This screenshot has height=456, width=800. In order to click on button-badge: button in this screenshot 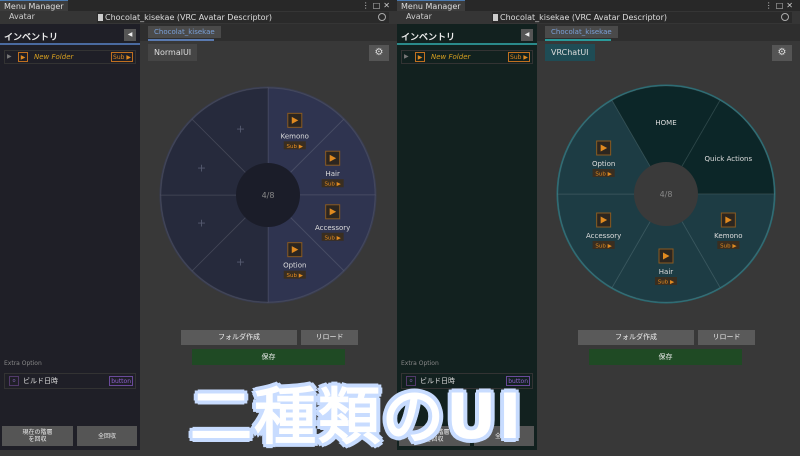, I will do `click(121, 381)`.